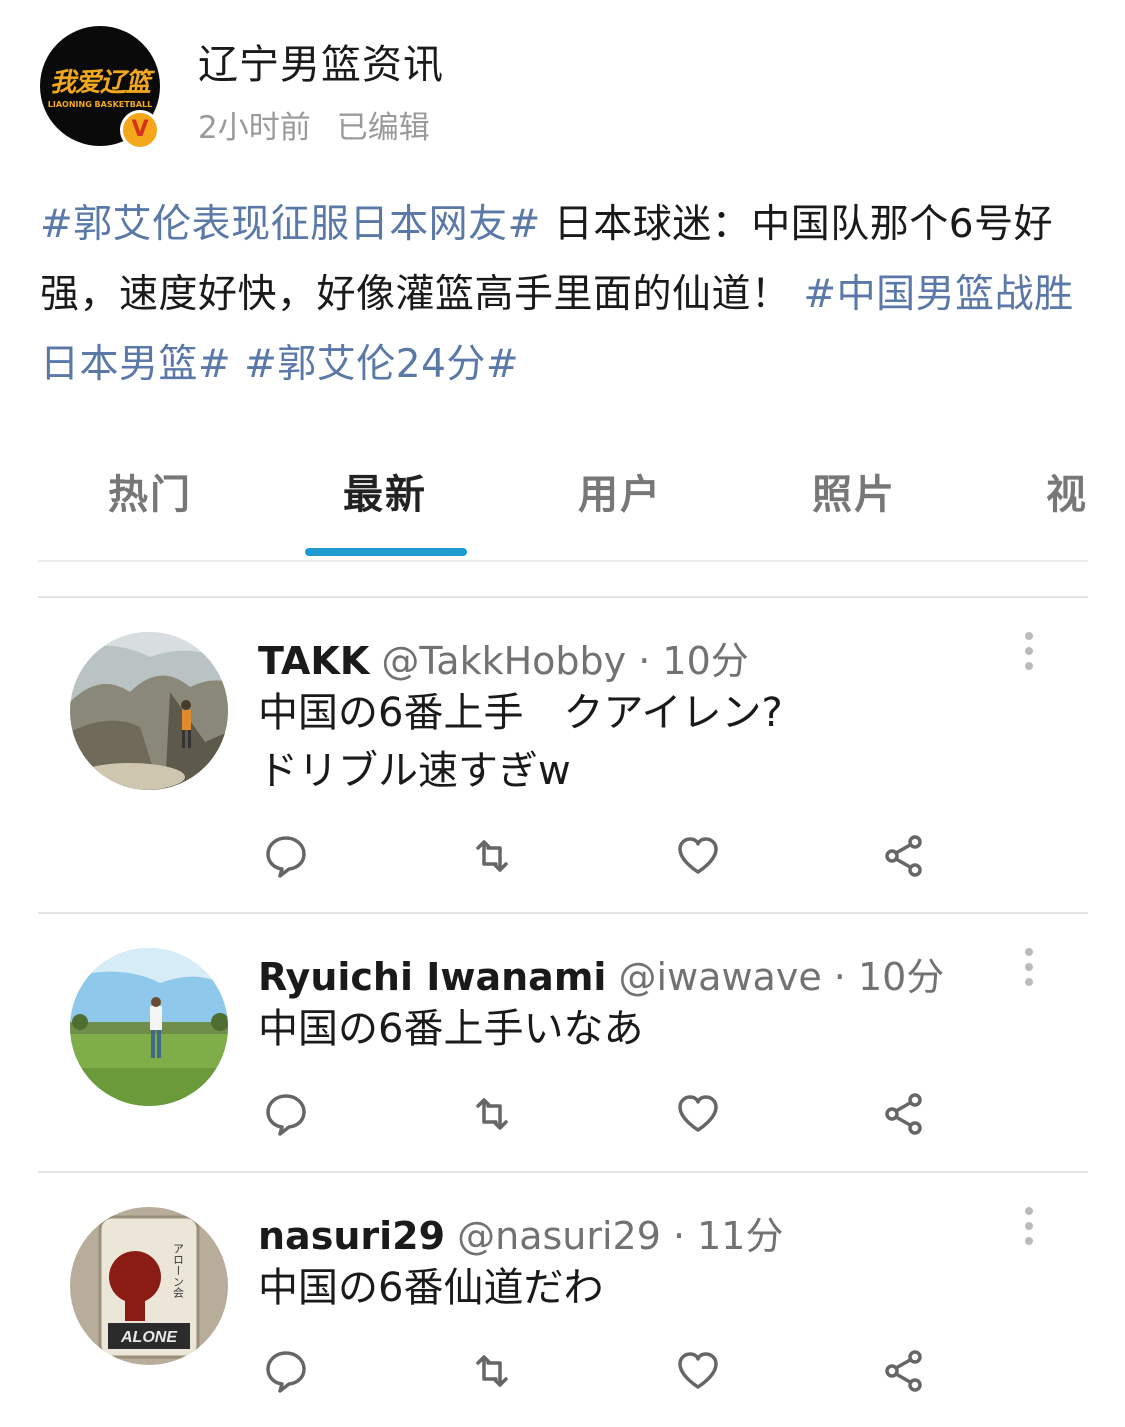 The image size is (1125, 1427). What do you see at coordinates (314, 124) in the screenshot?
I see `post-meta: 2小时前 已编辑` at bounding box center [314, 124].